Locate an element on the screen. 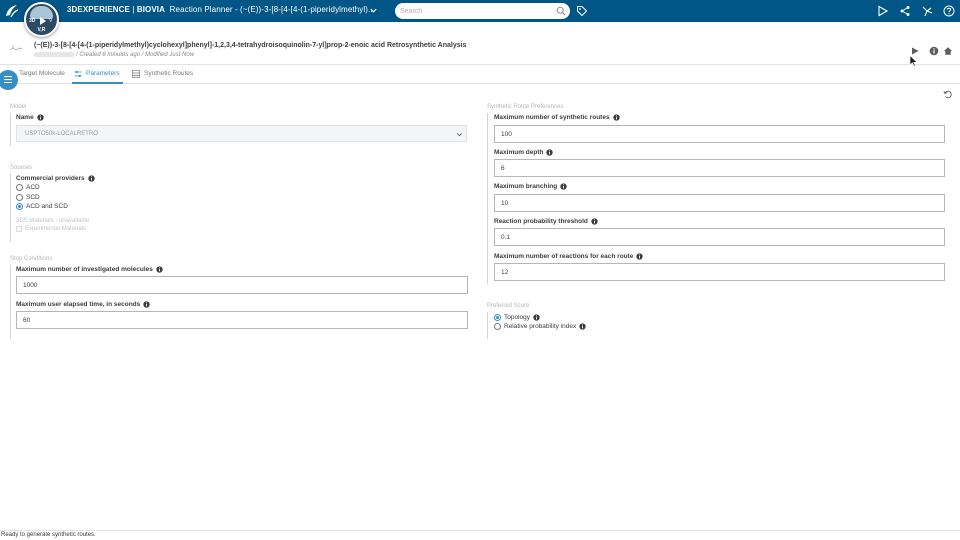 This screenshot has width=960, height=540. search-box is located at coordinates (482, 11).